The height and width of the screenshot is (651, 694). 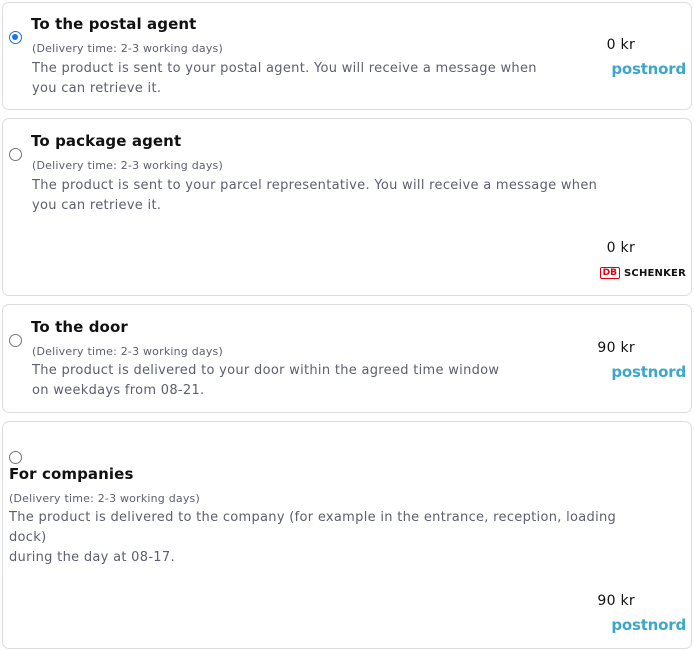 I want to click on option-title: To package agent, so click(x=106, y=141).